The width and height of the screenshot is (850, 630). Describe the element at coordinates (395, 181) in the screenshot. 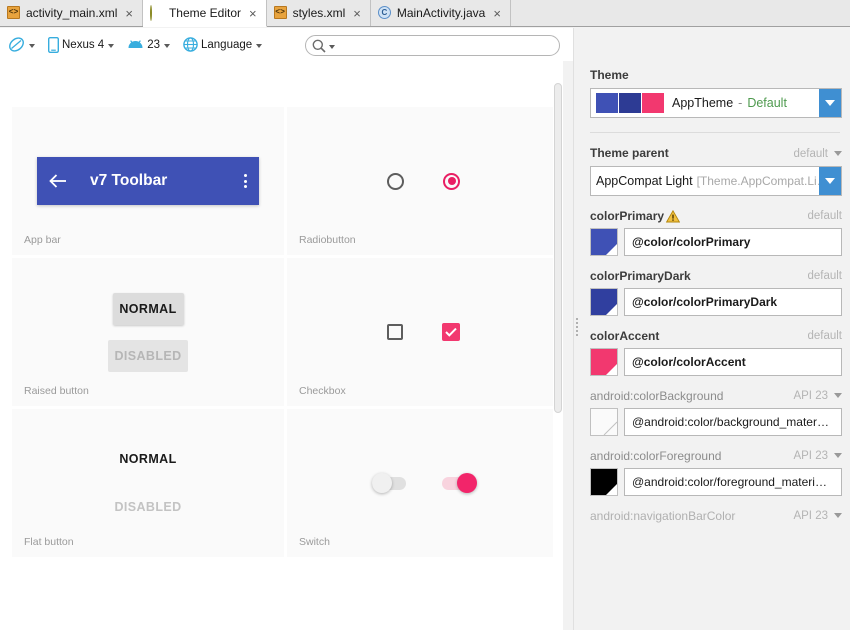

I see `radio-unchecked` at that location.